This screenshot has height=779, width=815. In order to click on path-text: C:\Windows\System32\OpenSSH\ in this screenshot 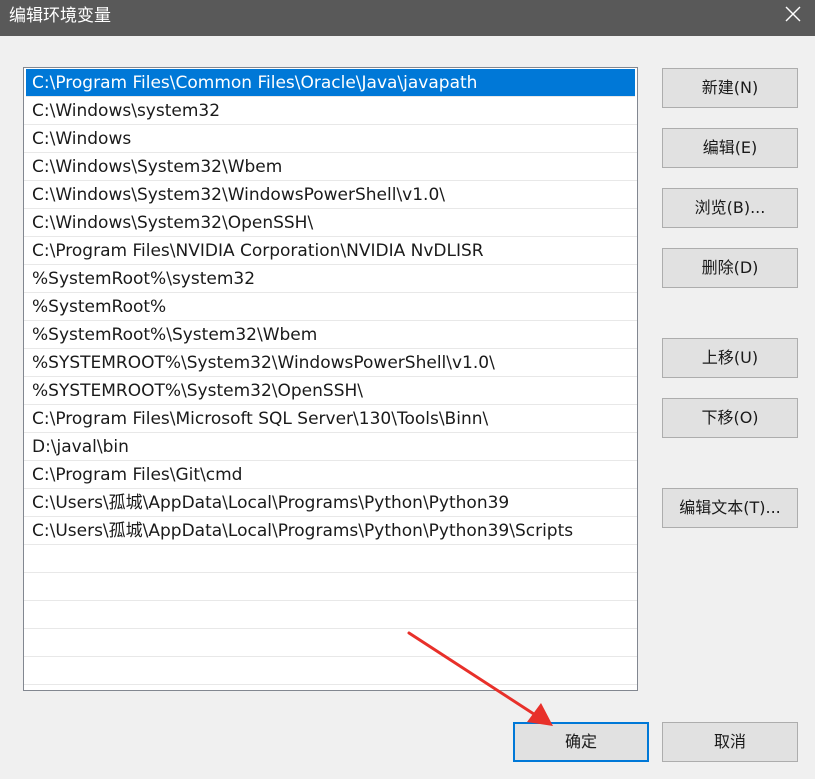, I will do `click(173, 223)`.